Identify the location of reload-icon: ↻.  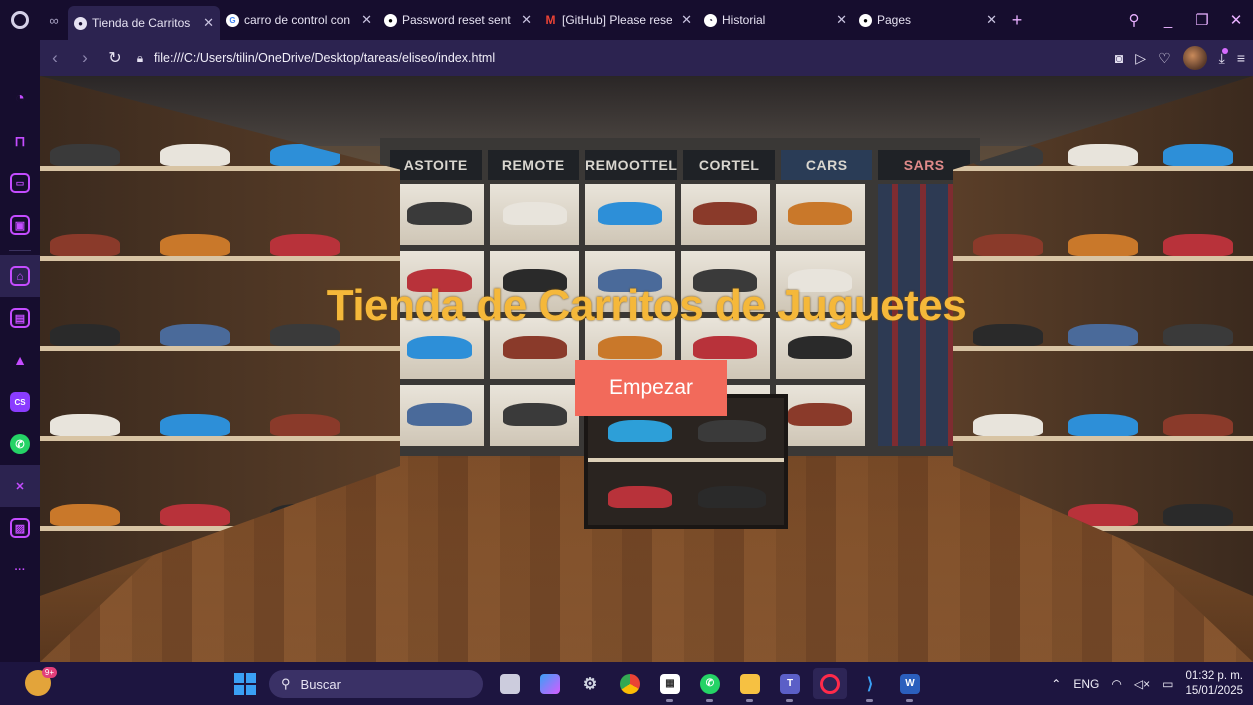
(115, 58).